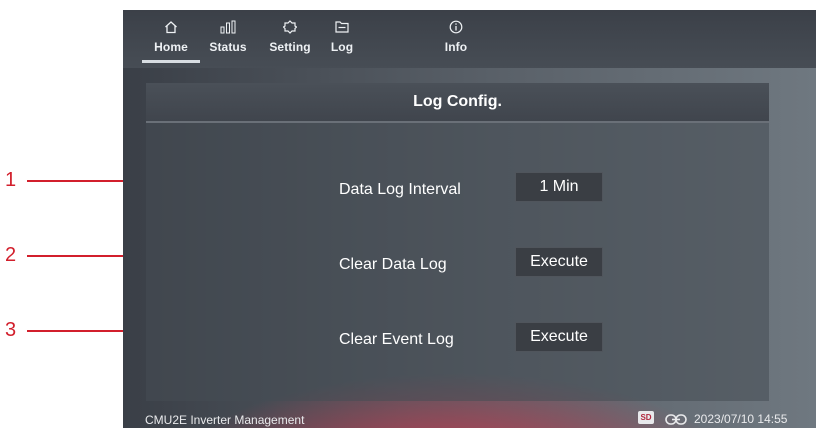 This screenshot has width=816, height=428. I want to click on panel-title: Log Config., so click(457, 102).